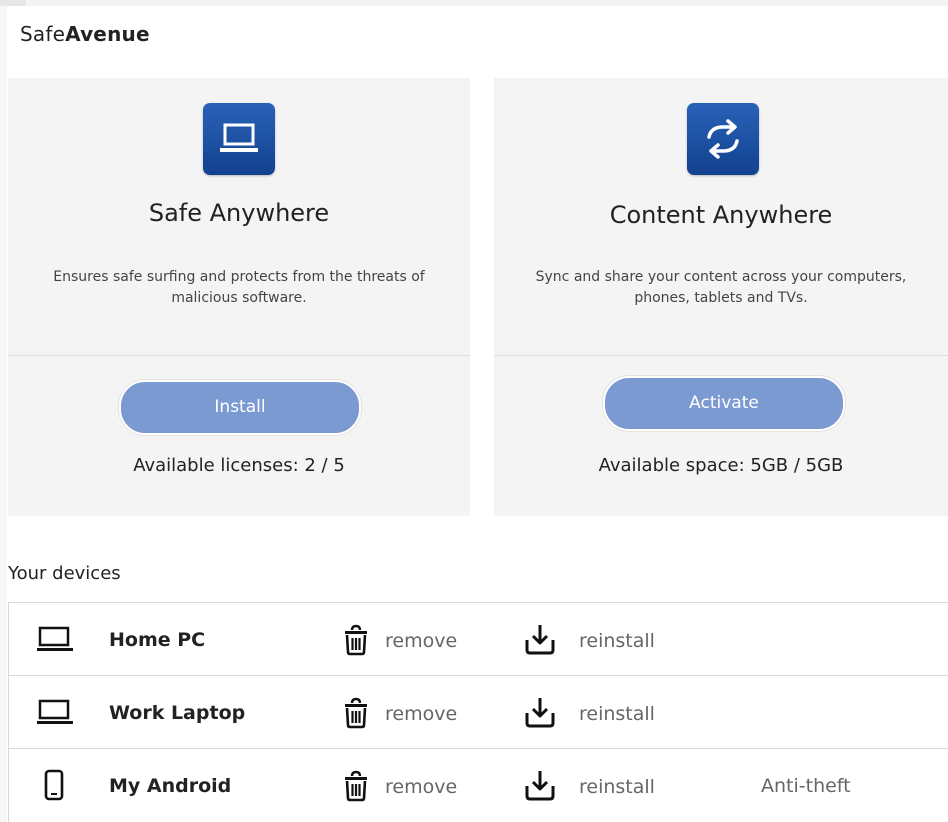 The image size is (948, 822). I want to click on activate-button: Activate, so click(724, 403).